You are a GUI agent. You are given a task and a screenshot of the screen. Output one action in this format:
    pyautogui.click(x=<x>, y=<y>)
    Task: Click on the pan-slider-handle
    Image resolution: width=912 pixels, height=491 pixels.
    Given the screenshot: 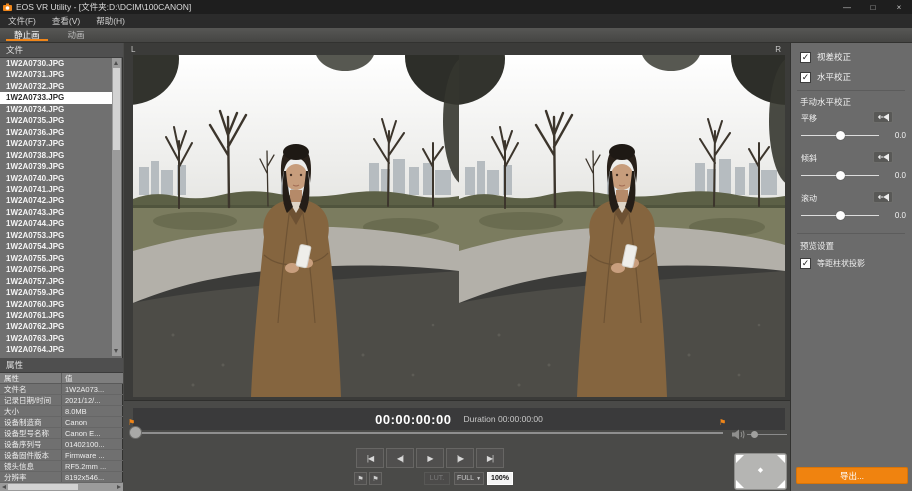 What is the action you would take?
    pyautogui.click(x=840, y=135)
    